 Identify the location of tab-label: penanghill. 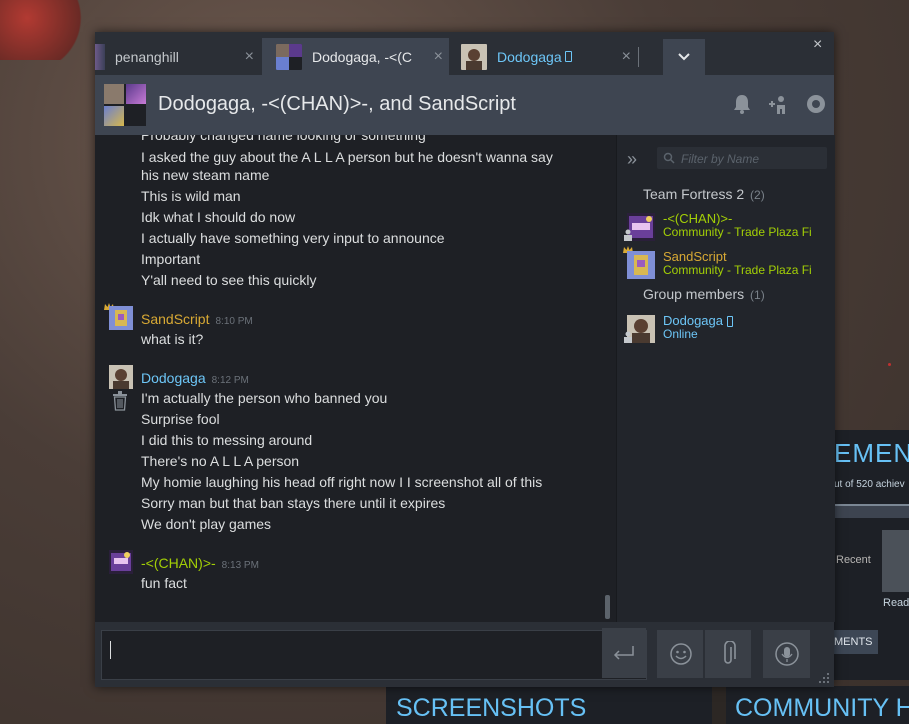
(147, 56).